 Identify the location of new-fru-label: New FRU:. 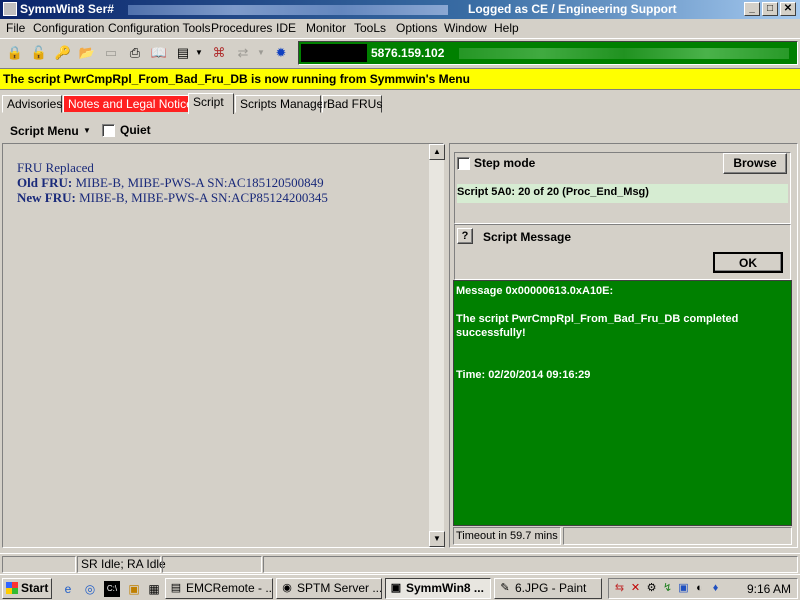
(46, 197).